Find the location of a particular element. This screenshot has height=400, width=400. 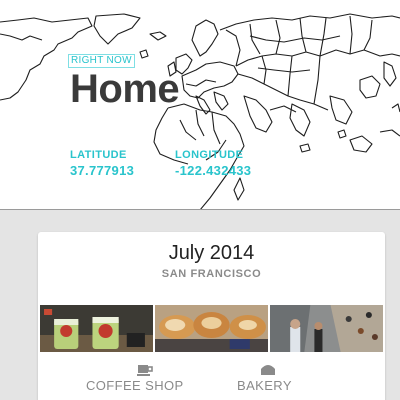

photo-strip is located at coordinates (211, 328).